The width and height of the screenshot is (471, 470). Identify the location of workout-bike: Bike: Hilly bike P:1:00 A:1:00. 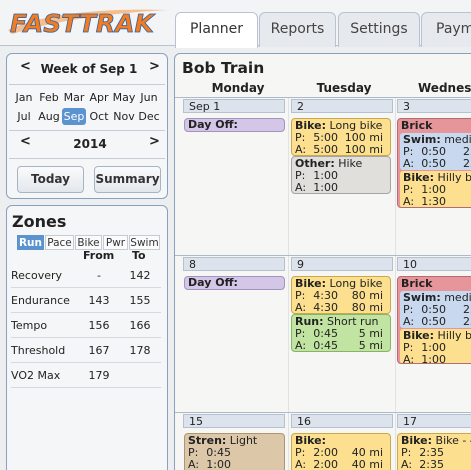
(435, 346).